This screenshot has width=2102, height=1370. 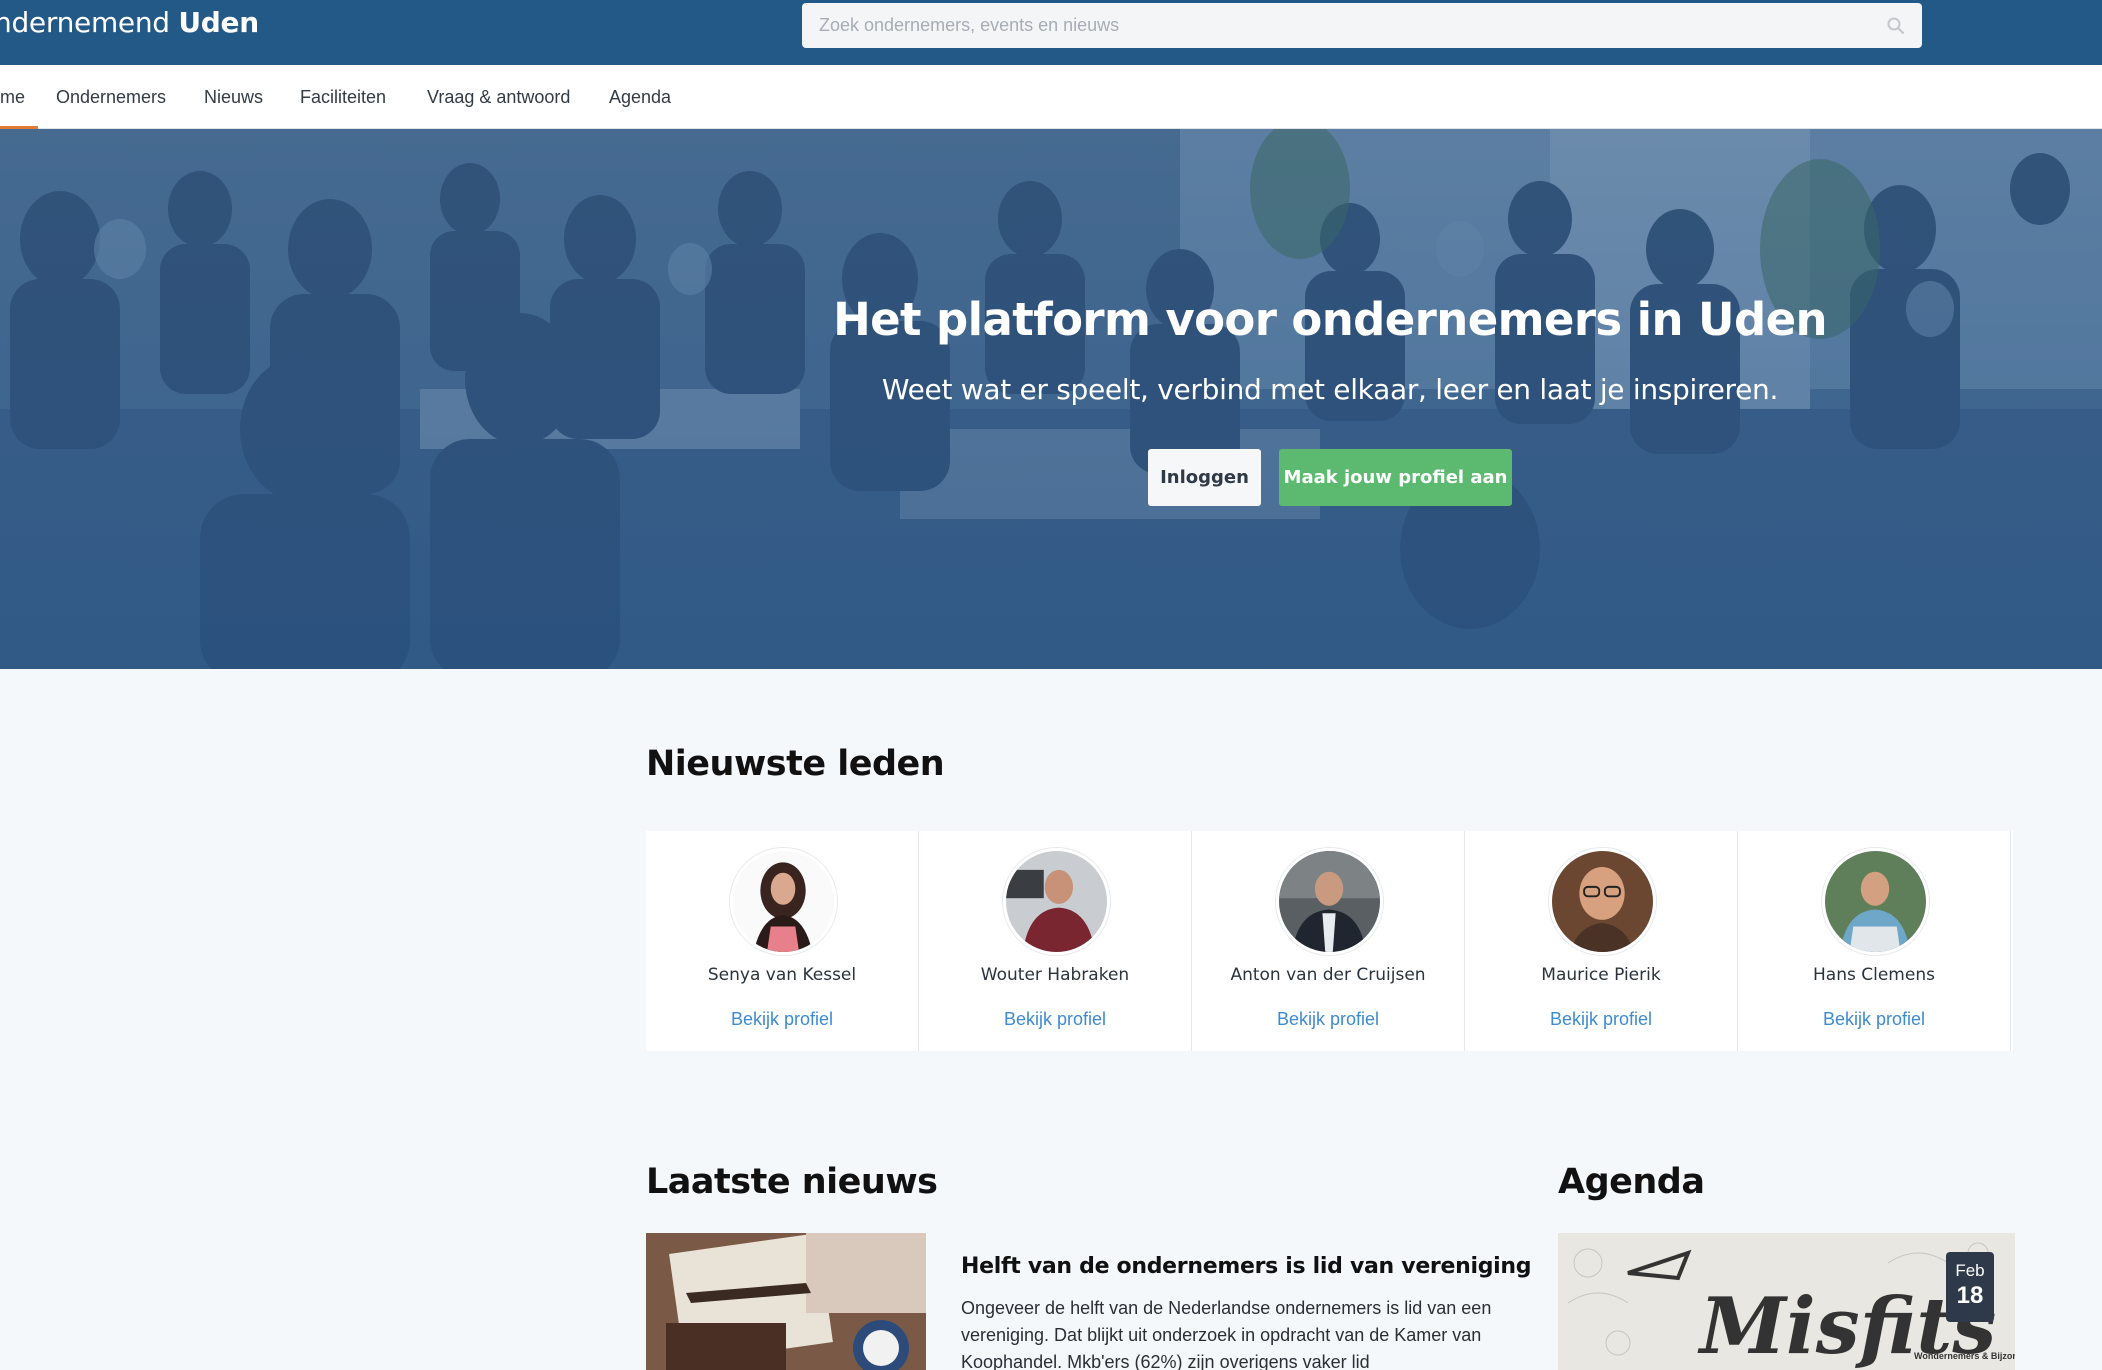 What do you see at coordinates (1601, 975) in the screenshot?
I see `member-name: Maurice Pierik` at bounding box center [1601, 975].